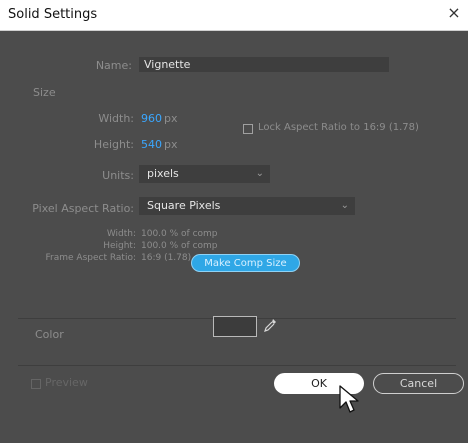 The width and height of the screenshot is (468, 443). What do you see at coordinates (171, 118) in the screenshot?
I see `width-unit: px` at bounding box center [171, 118].